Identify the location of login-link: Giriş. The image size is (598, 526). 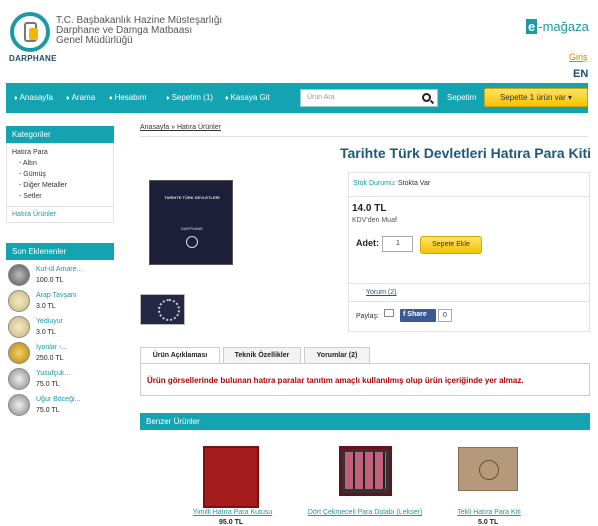
(578, 57).